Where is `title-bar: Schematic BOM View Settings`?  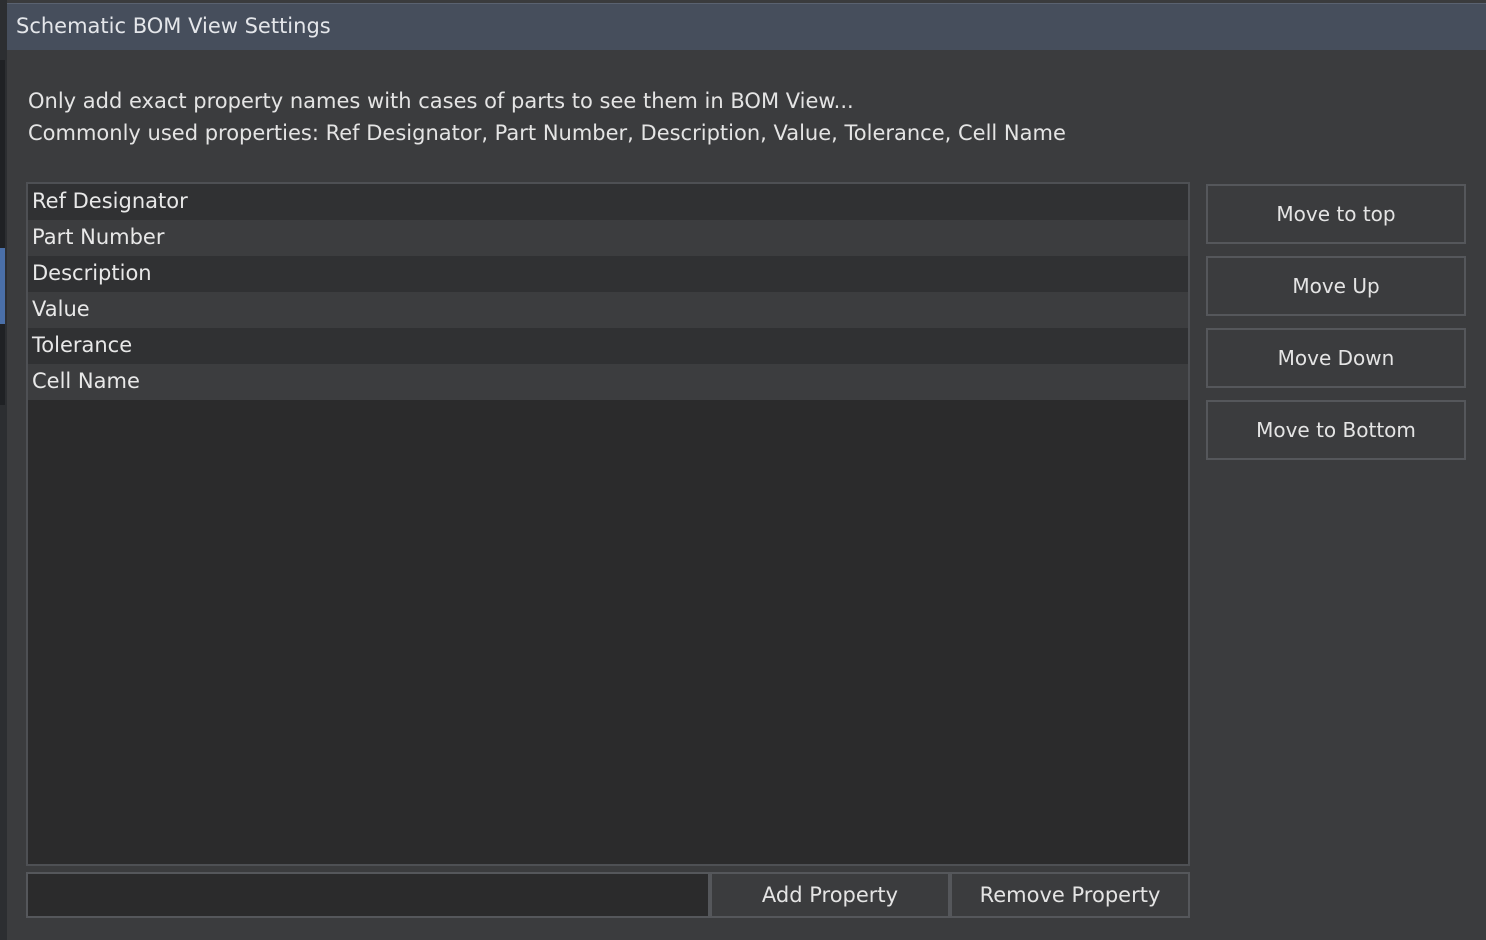 title-bar: Schematic BOM View Settings is located at coordinates (746, 26).